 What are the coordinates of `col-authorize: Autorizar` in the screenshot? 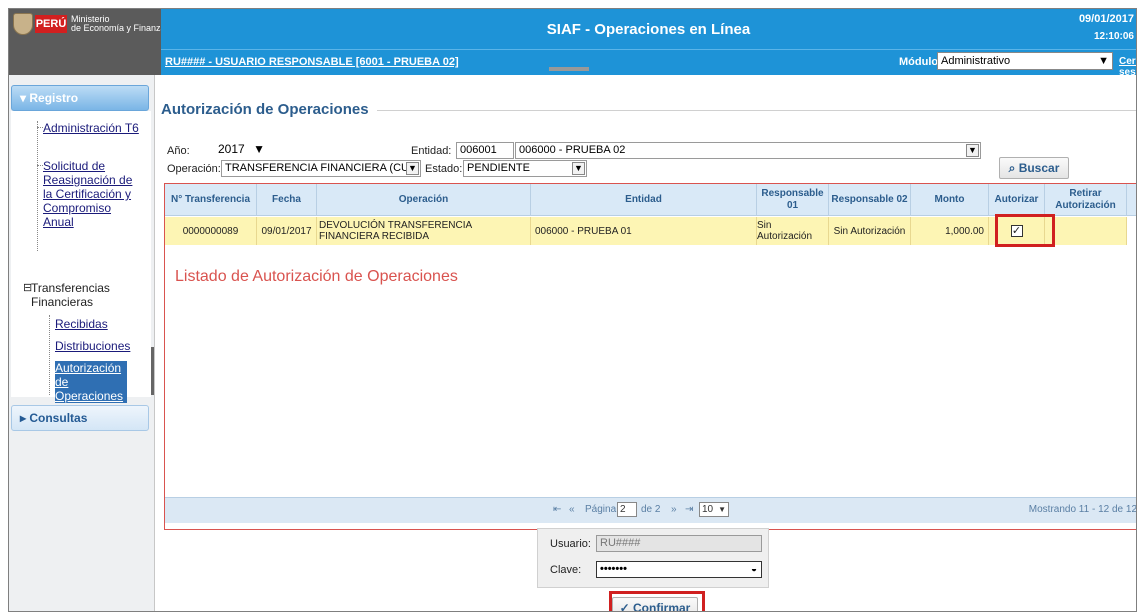 It's located at (1017, 200).